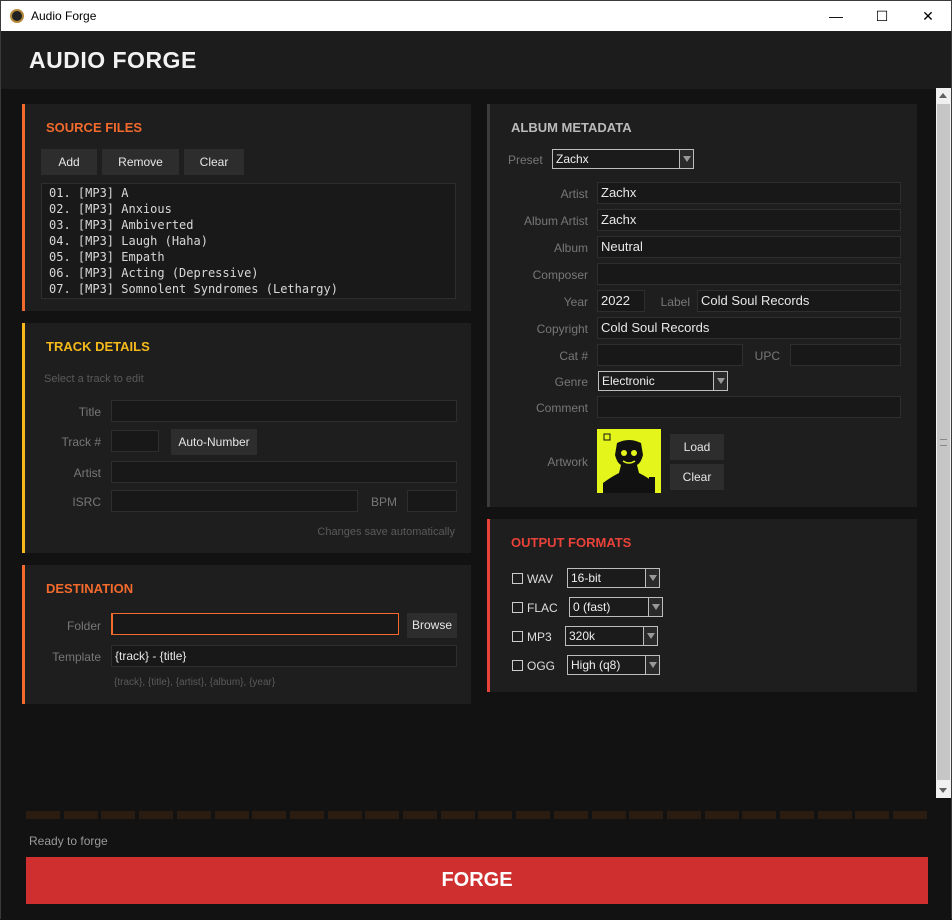 The image size is (952, 920). Describe the element at coordinates (517, 665) in the screenshot. I see `ogg-checkbox` at that location.